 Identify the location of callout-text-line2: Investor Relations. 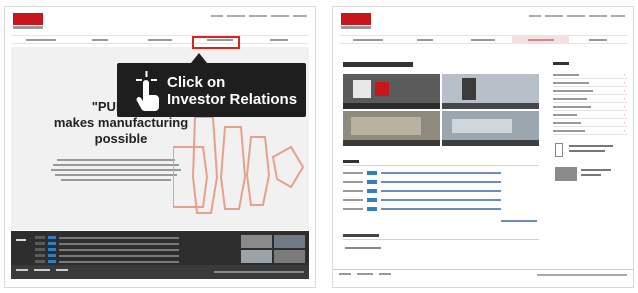
(232, 99).